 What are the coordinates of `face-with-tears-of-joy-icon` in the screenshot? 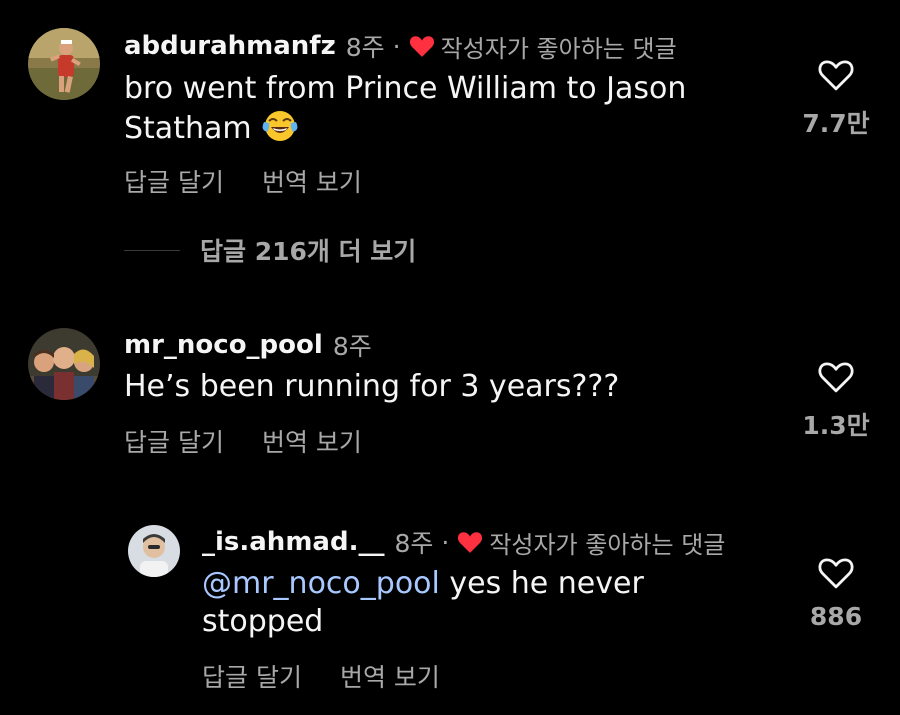 It's located at (280, 130).